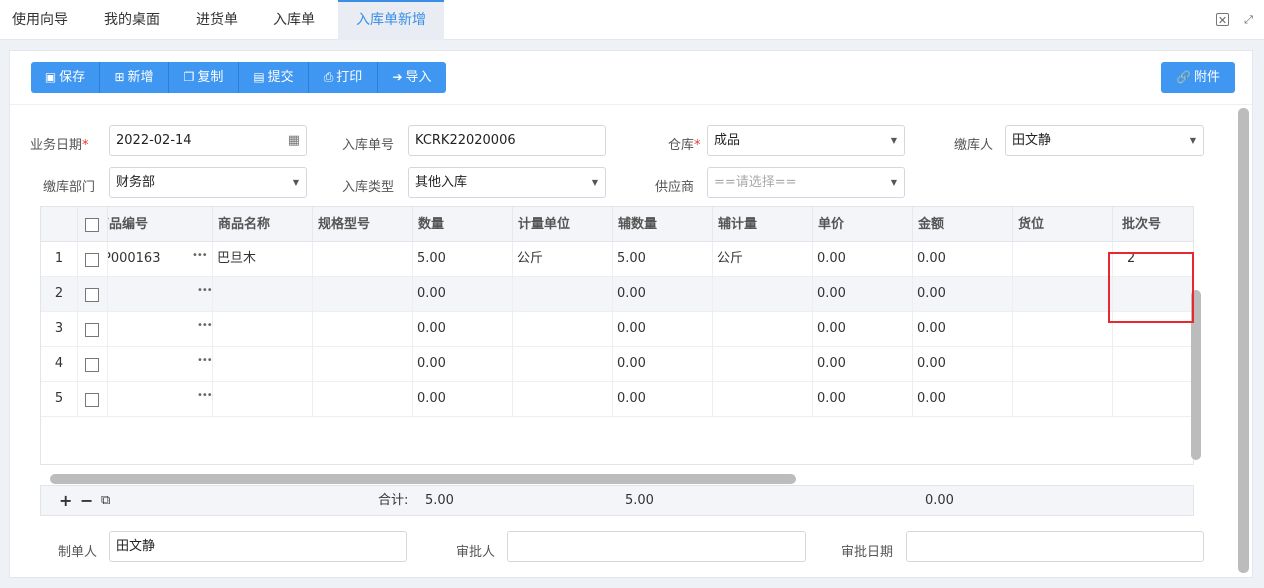 This screenshot has height=588, width=1264. I want to click on col-aux-qty: 辅数量, so click(663, 224).